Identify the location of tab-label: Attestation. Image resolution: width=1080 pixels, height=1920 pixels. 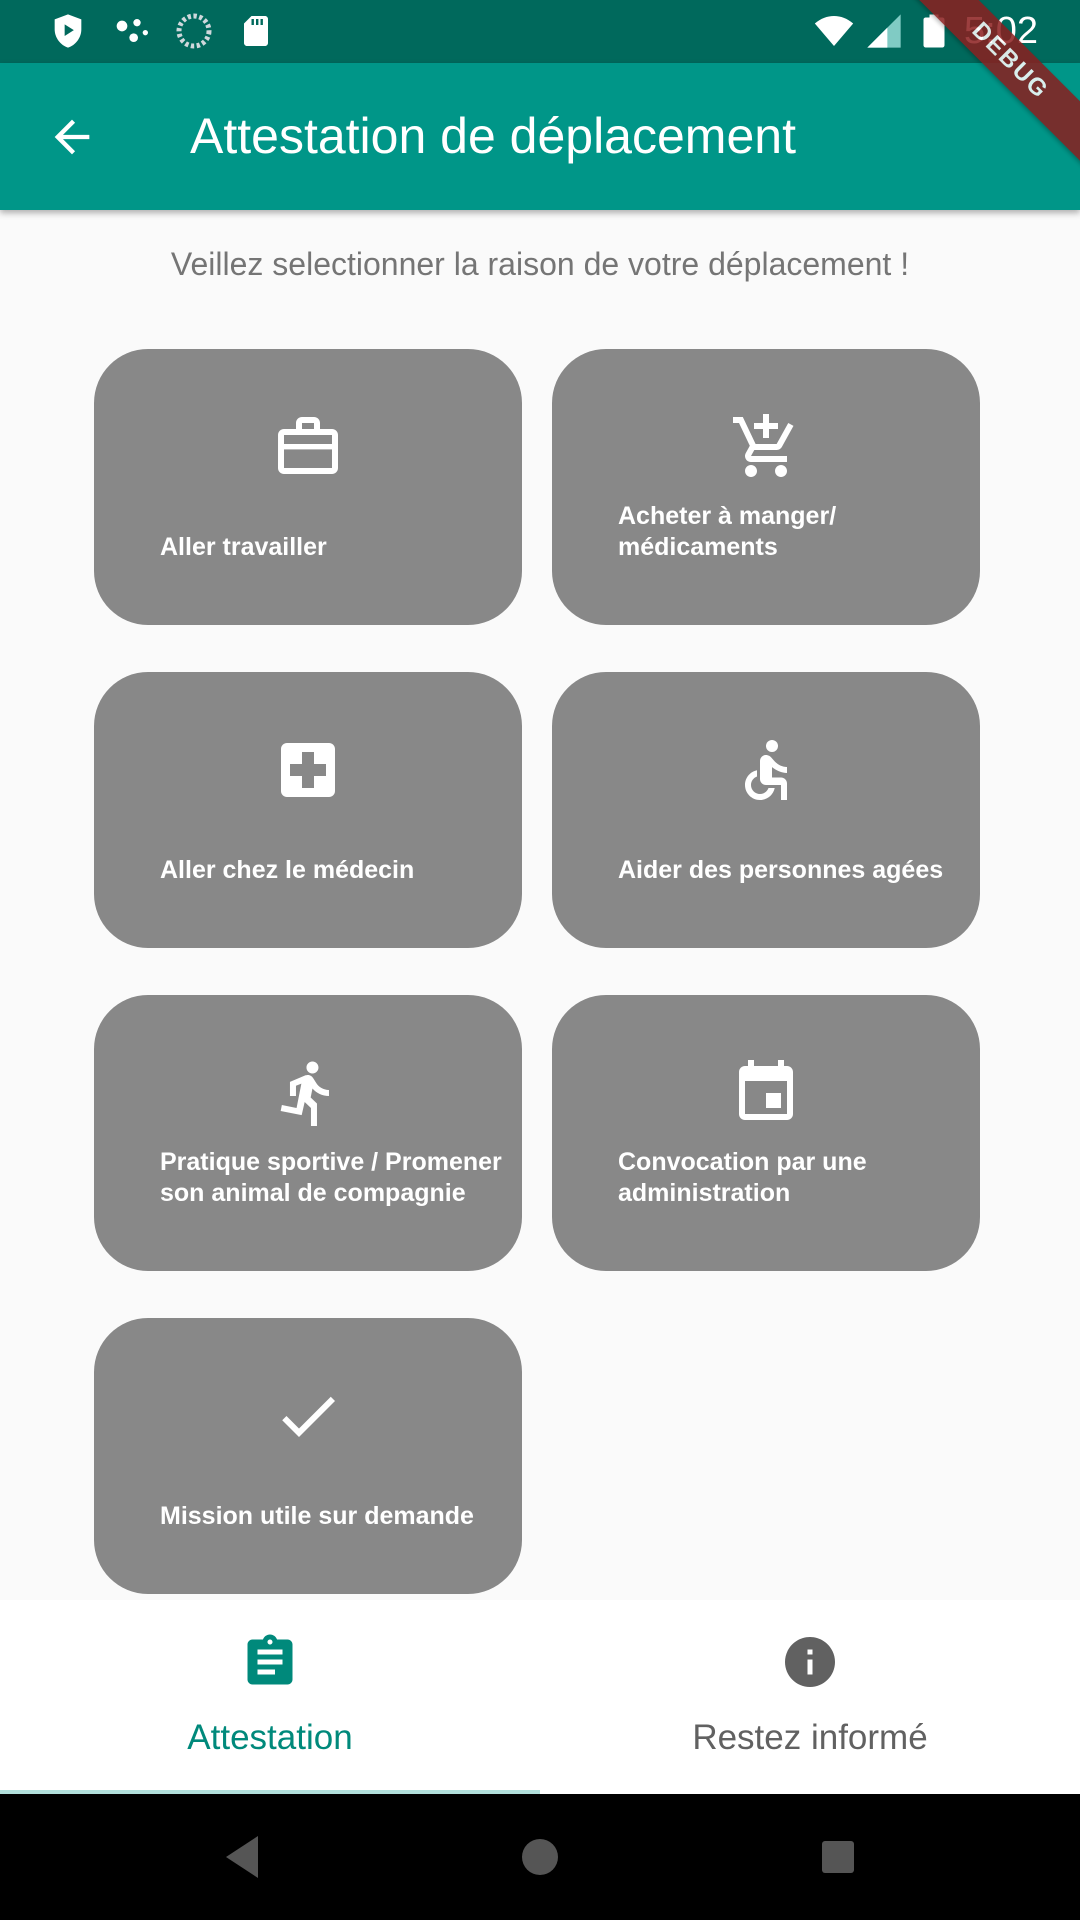
(270, 1737).